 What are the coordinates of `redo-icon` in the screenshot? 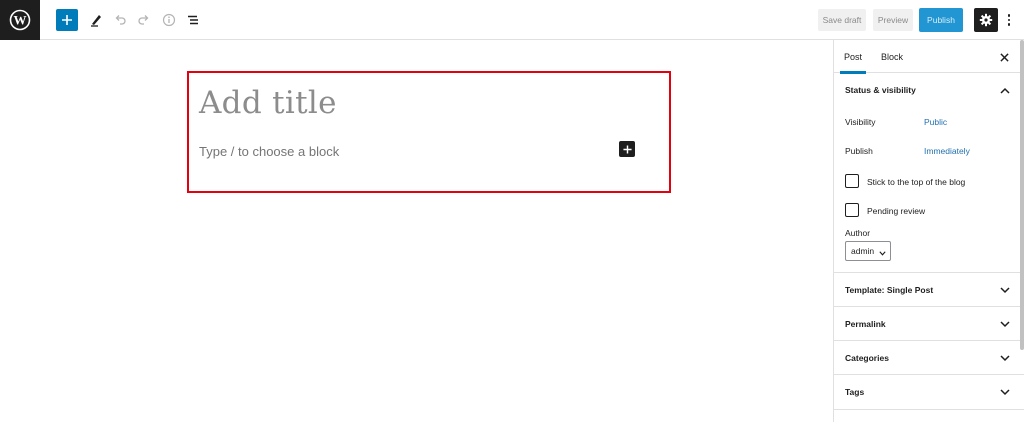 It's located at (143, 20).